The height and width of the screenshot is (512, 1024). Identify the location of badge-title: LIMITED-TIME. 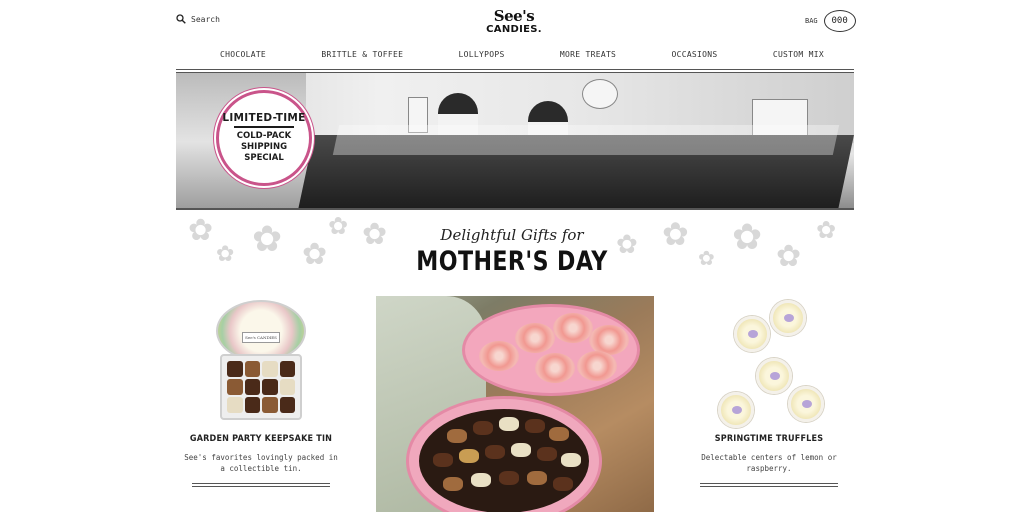
(264, 118).